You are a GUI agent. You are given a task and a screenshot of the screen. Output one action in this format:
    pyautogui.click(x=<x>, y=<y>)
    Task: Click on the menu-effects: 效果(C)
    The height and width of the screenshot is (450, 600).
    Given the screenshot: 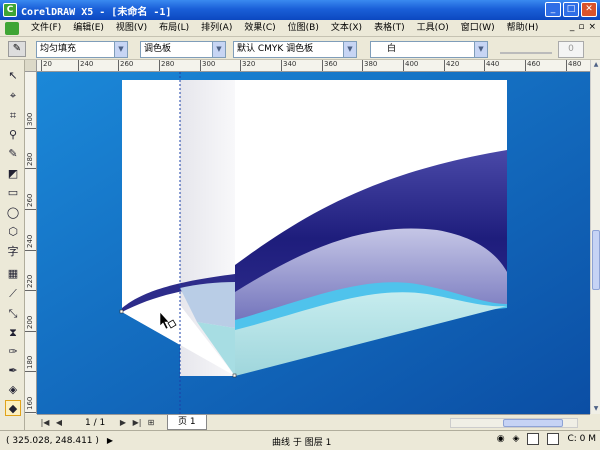 What is the action you would take?
    pyautogui.click(x=259, y=28)
    